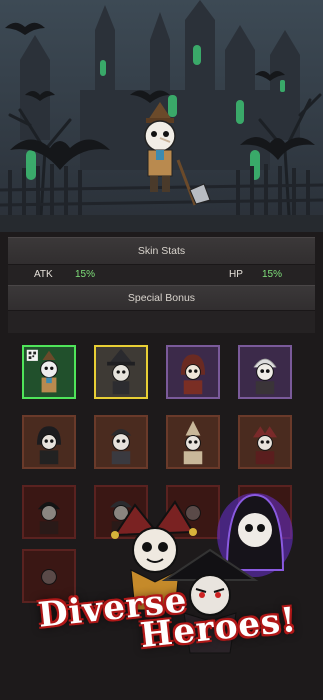 The width and height of the screenshot is (323, 700). I want to click on skin-stats-panel: Skin Stats ATK 15% HP 15% Special Bonus, so click(161, 285).